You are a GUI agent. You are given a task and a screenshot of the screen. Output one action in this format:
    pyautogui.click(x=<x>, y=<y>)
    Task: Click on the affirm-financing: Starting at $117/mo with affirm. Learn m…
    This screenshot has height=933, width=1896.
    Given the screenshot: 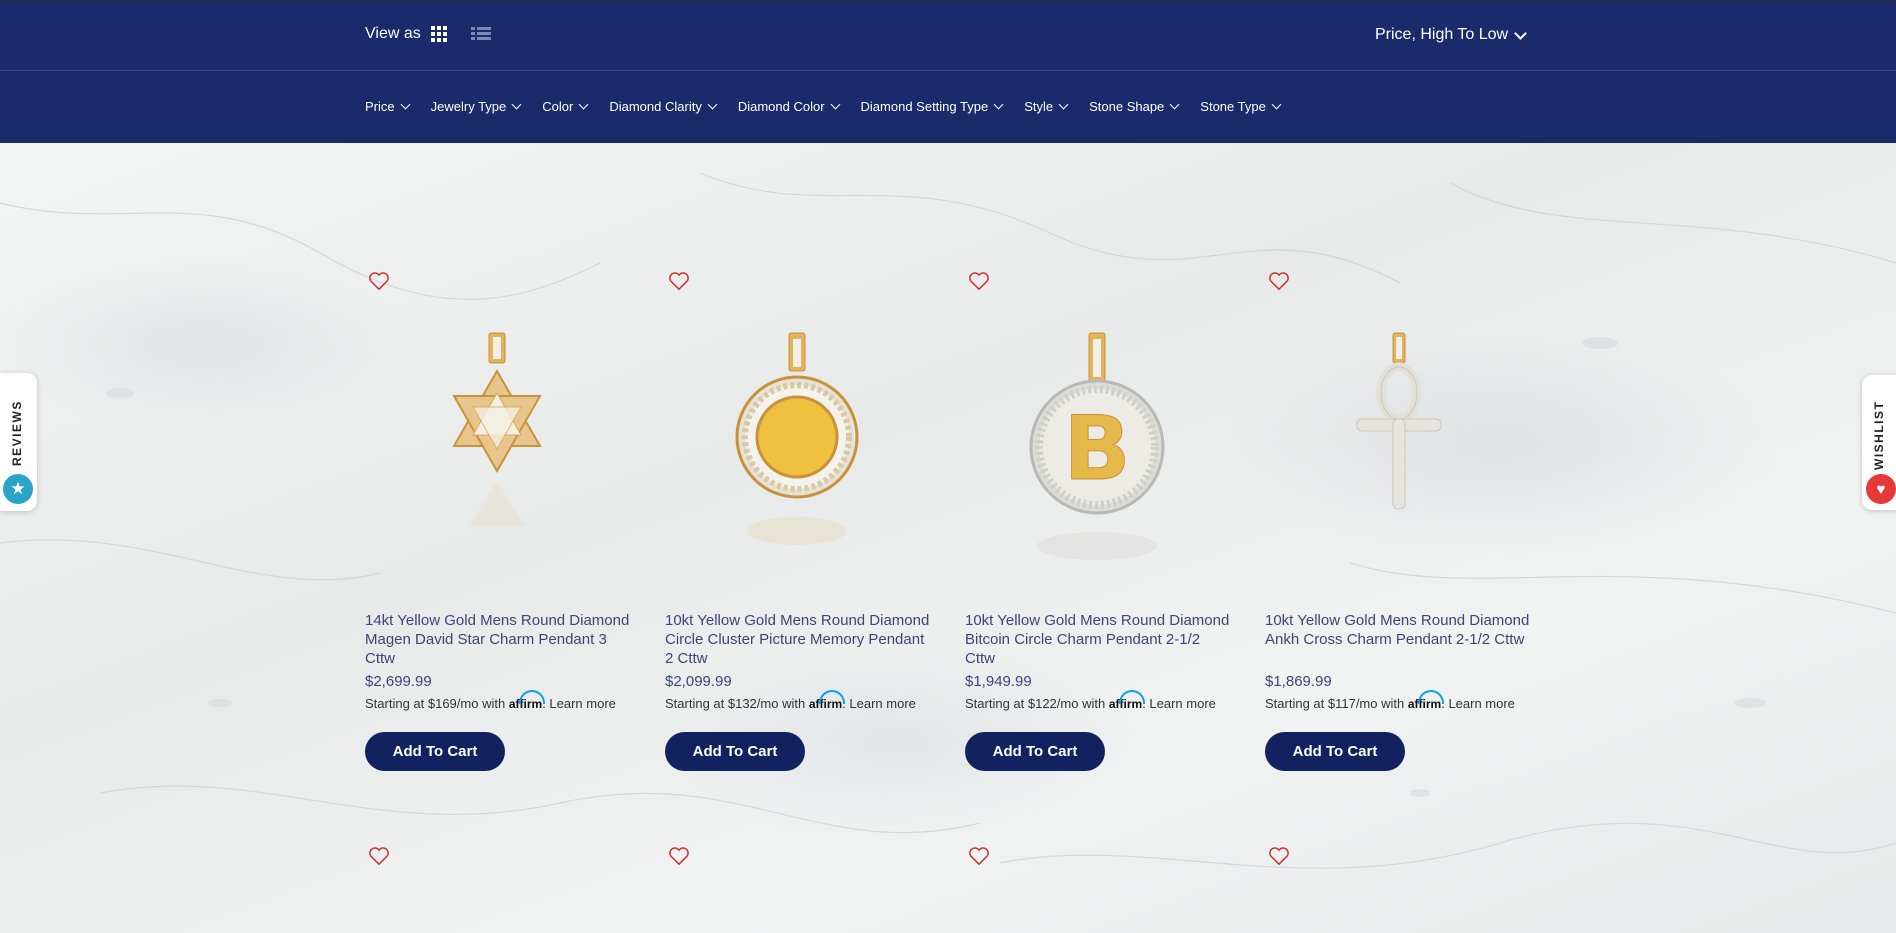 What is the action you would take?
    pyautogui.click(x=1390, y=703)
    